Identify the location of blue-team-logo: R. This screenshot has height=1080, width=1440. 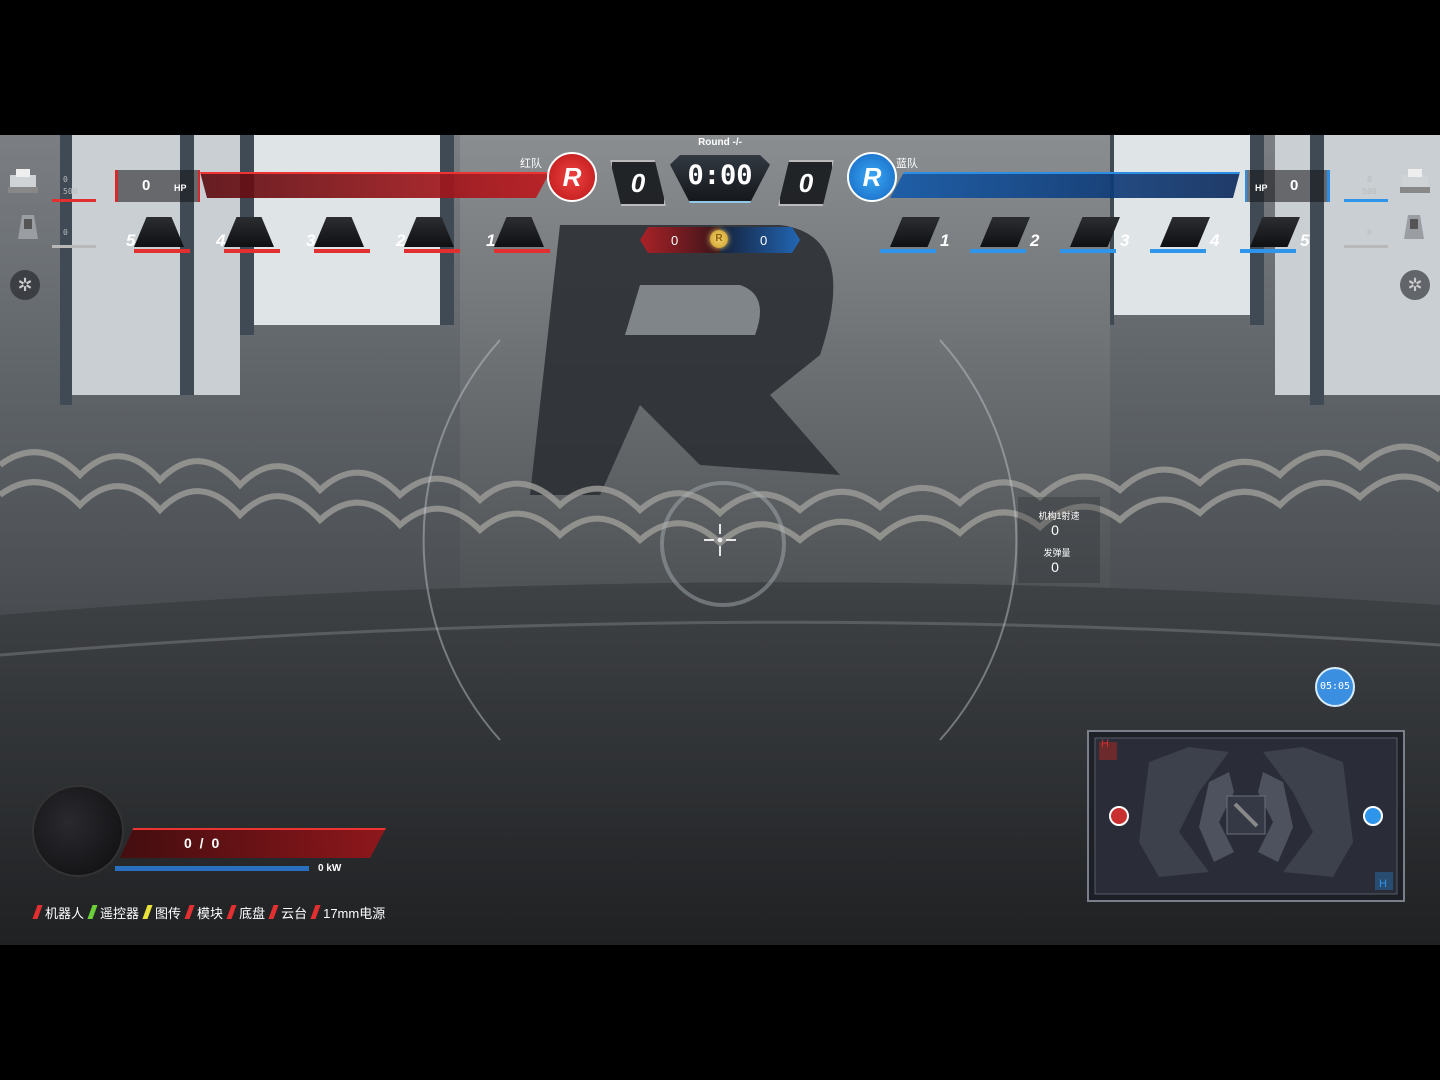
(872, 177).